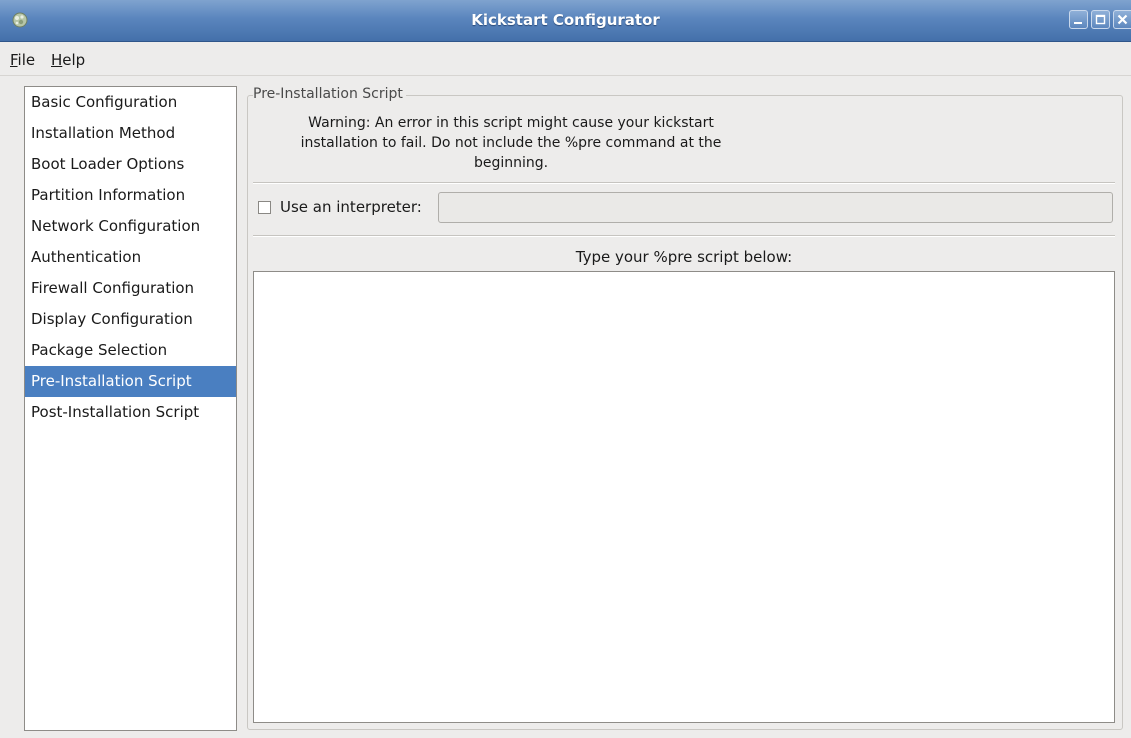  What do you see at coordinates (130, 350) in the screenshot?
I see `sidebar-item-package-selection: Package Selection` at bounding box center [130, 350].